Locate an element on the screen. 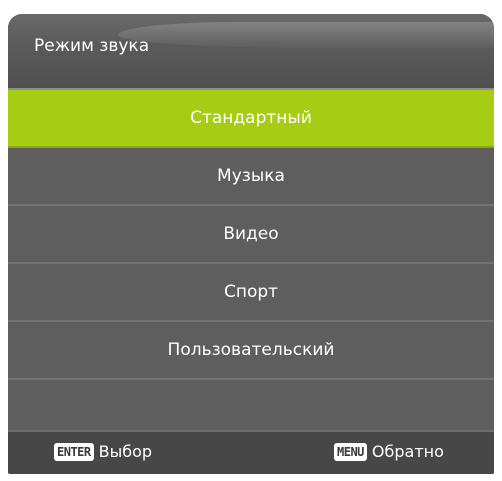 This screenshot has width=502, height=481. enter-key-badge: ENTER is located at coordinates (74, 451).